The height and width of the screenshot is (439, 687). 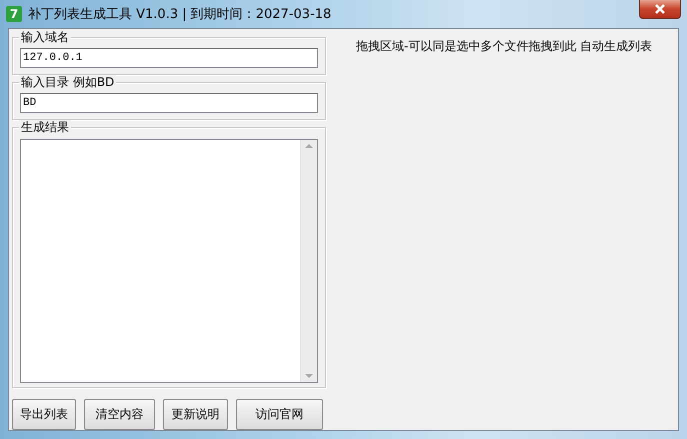 I want to click on group-label: 输入域名, so click(x=45, y=37).